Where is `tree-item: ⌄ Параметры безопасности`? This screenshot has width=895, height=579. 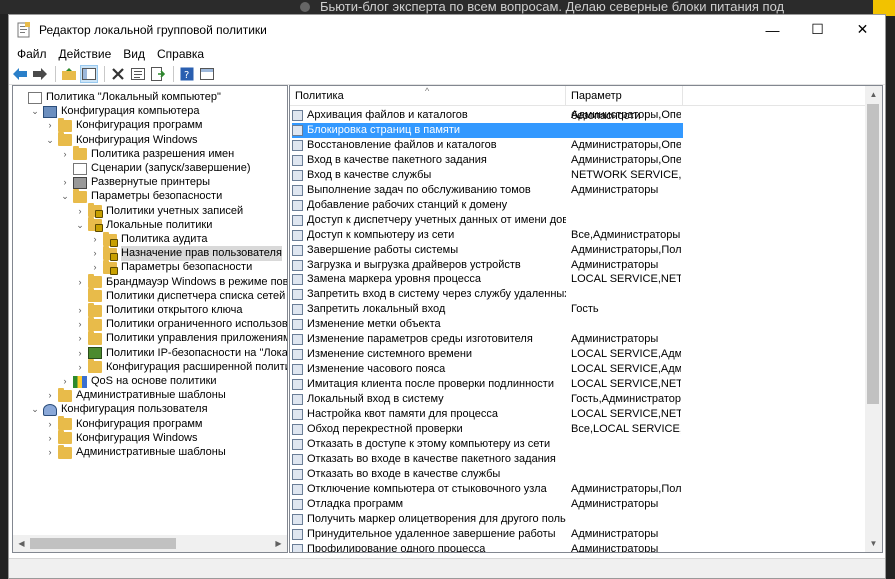
tree-item: ⌄ Параметры безопасности is located at coordinates (141, 196).